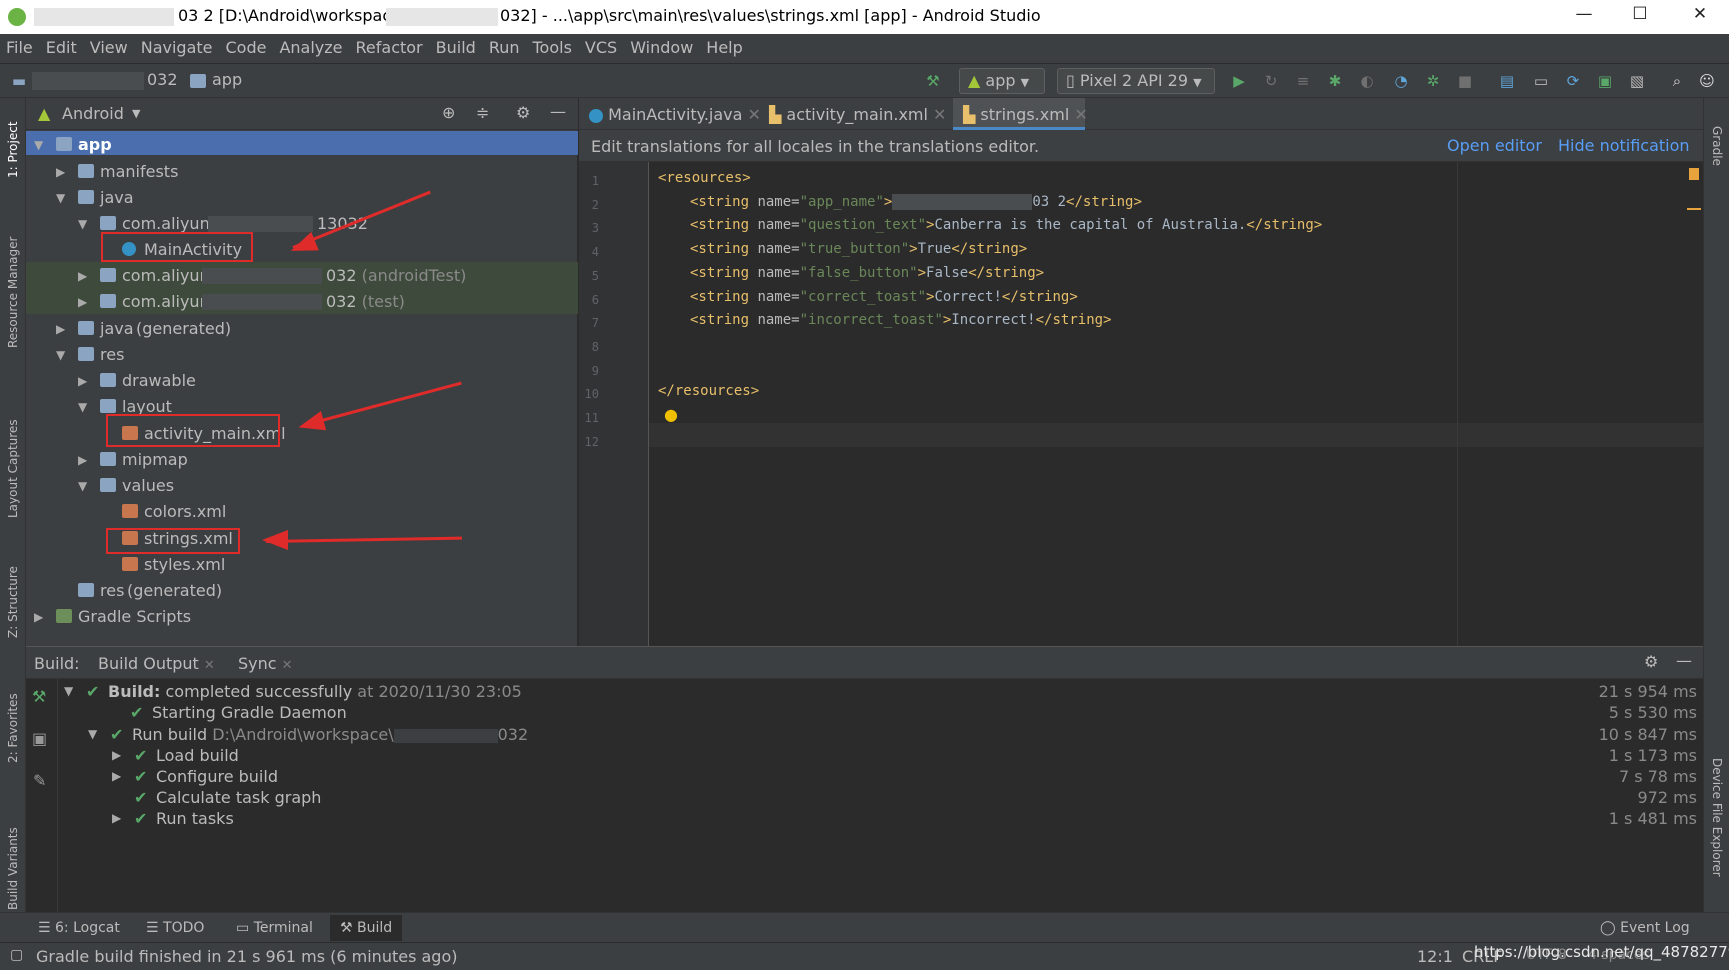  Describe the element at coordinates (1271, 81) in the screenshot. I see `apply-changes-icon: ↻` at that location.